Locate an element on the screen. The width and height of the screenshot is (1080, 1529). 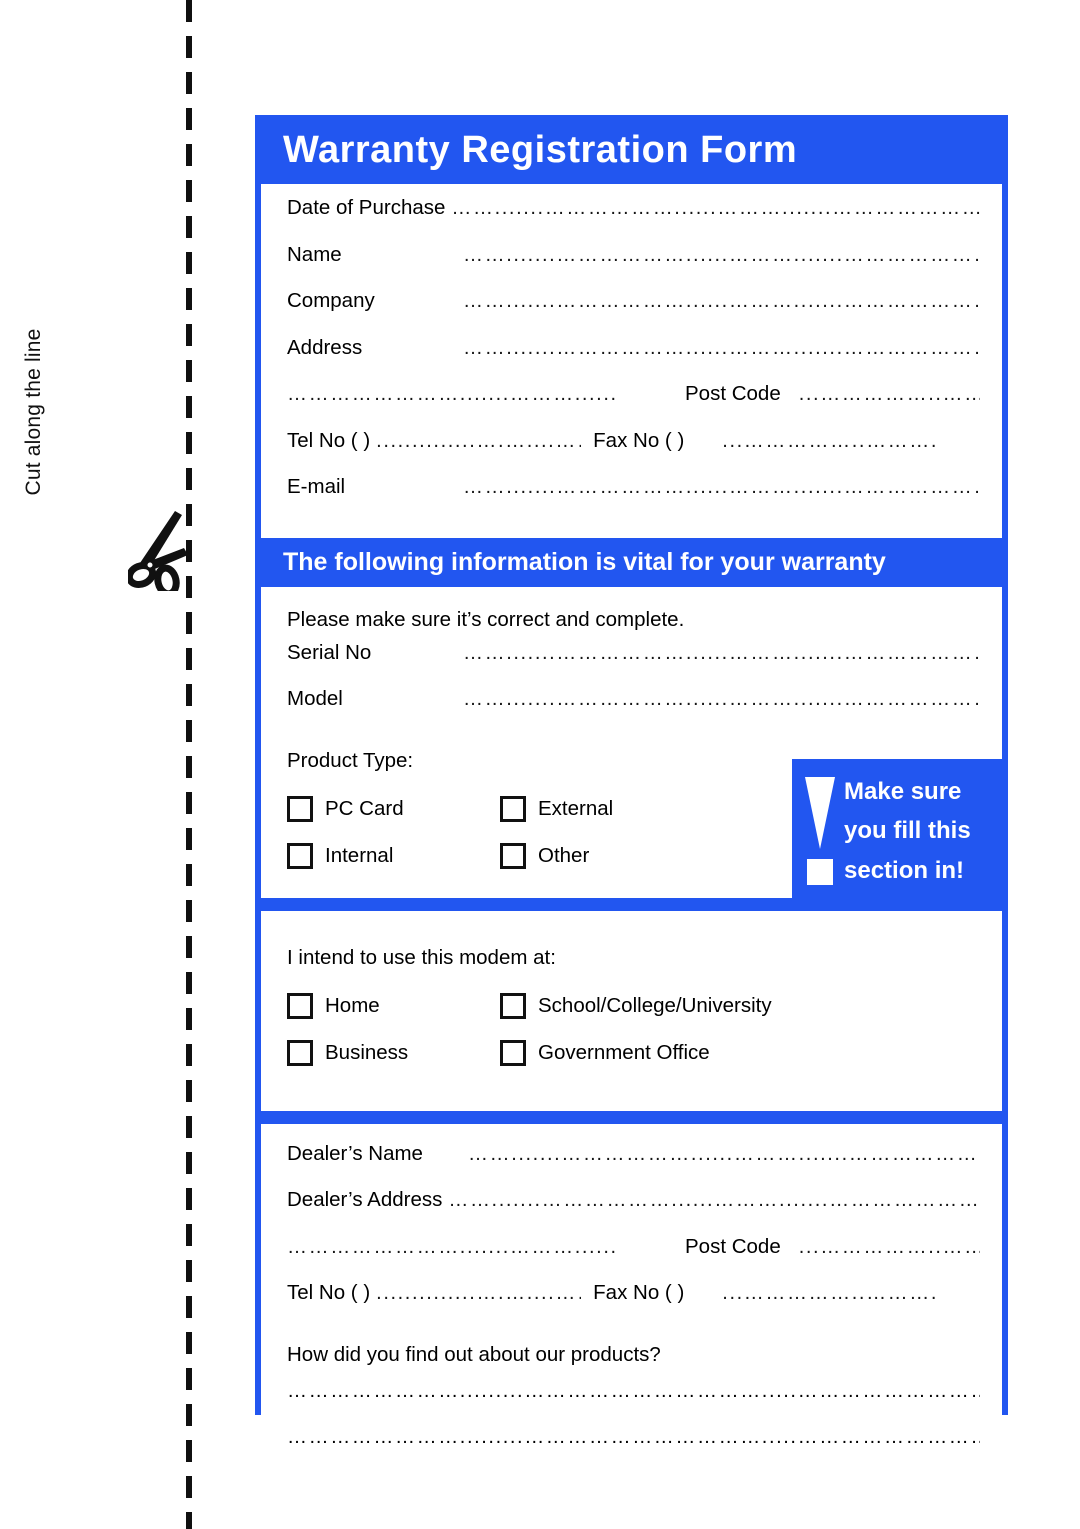
checkbox-label: Business is located at coordinates (367, 1052).